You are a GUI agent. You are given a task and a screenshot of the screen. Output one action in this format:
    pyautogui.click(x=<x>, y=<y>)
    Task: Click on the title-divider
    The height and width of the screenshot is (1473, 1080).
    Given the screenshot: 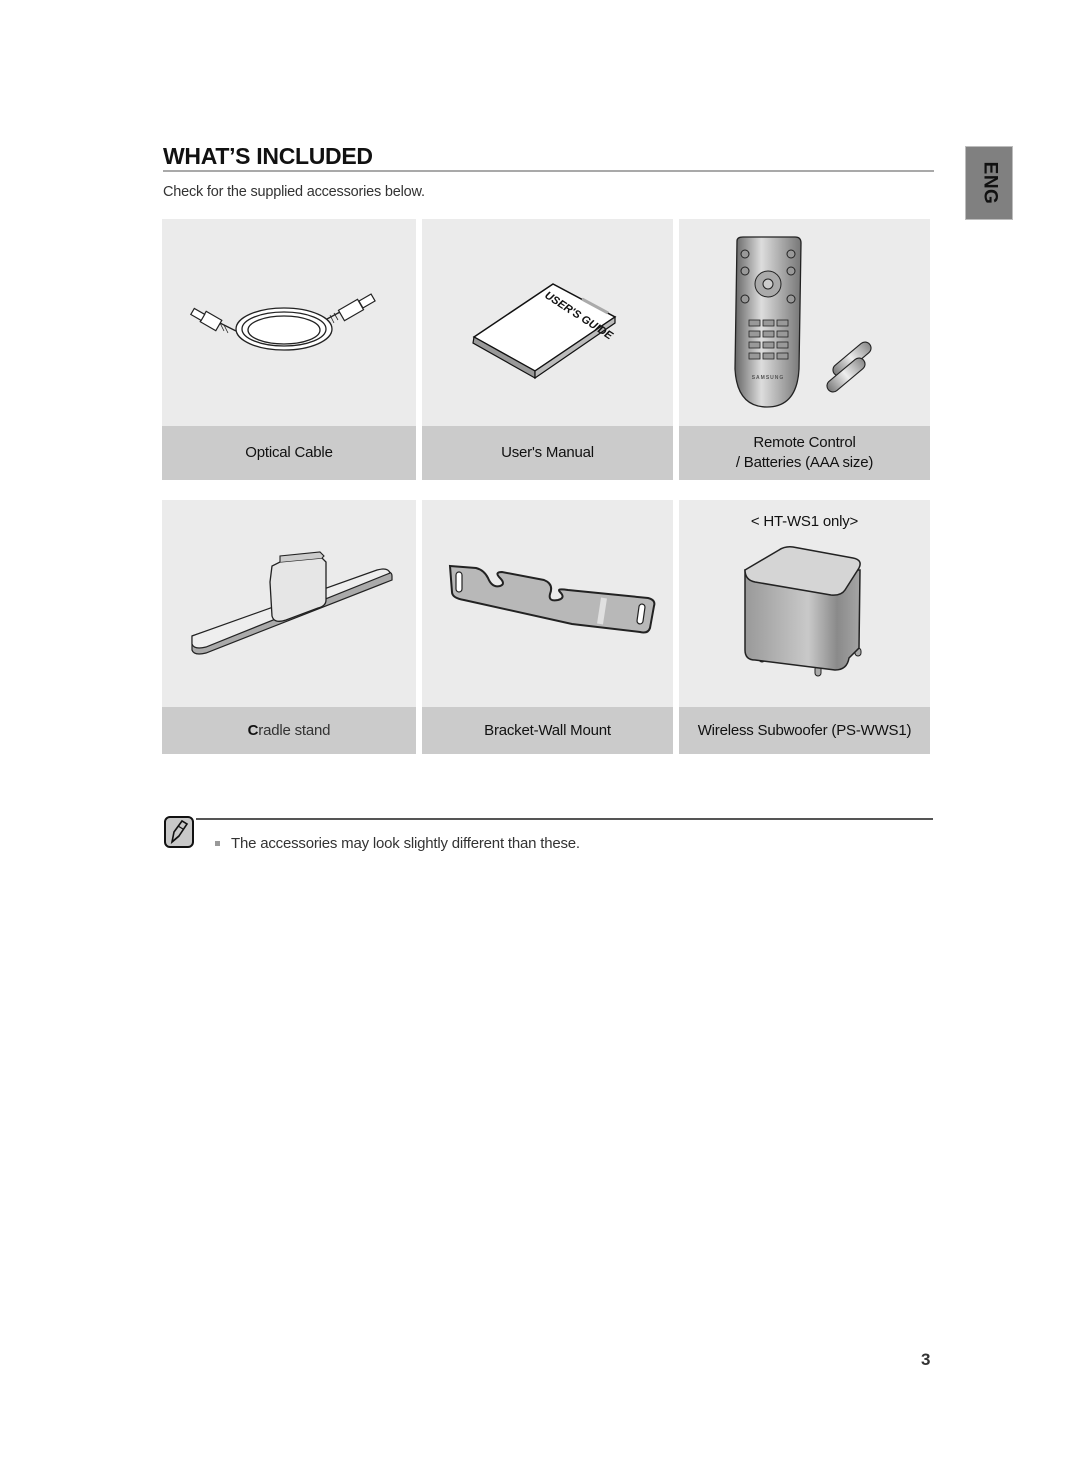 What is the action you would take?
    pyautogui.click(x=548, y=171)
    